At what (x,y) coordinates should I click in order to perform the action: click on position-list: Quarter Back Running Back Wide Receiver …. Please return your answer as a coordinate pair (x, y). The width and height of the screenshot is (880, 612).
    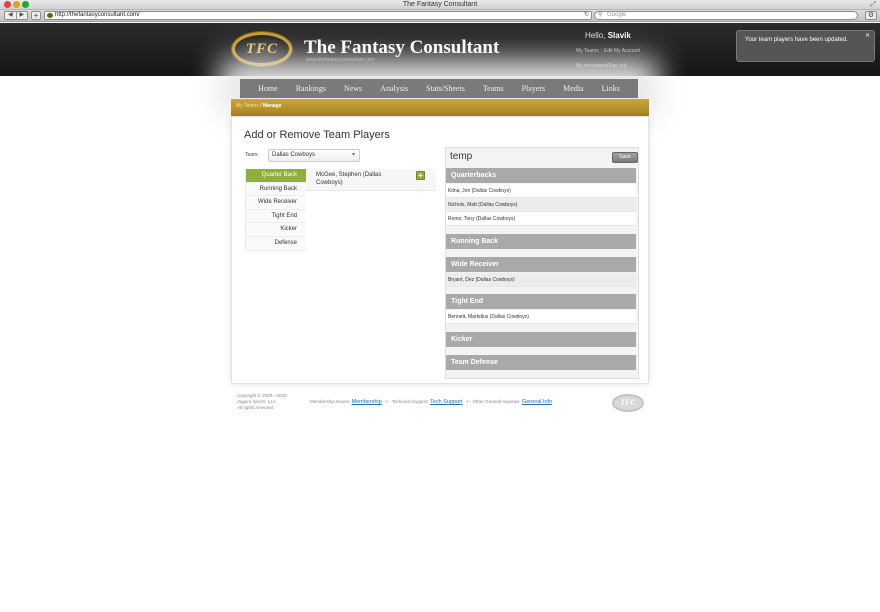
    Looking at the image, I should click on (278, 210).